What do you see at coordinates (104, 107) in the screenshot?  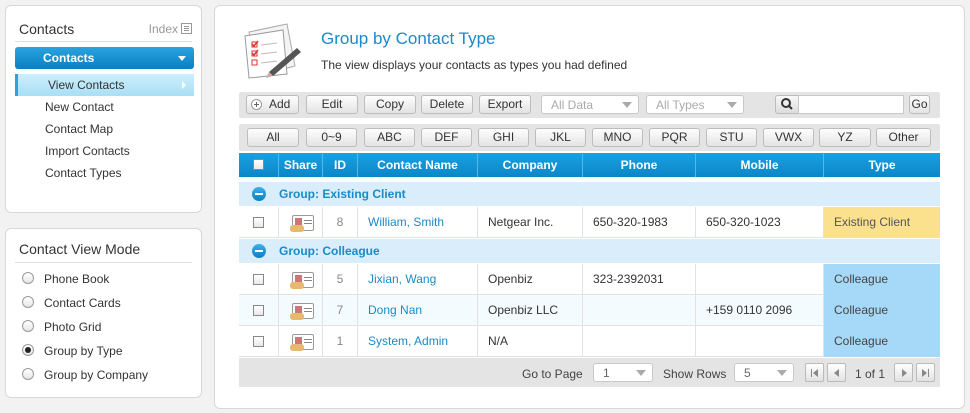 I see `sidebar-item-new-contact: New Contact` at bounding box center [104, 107].